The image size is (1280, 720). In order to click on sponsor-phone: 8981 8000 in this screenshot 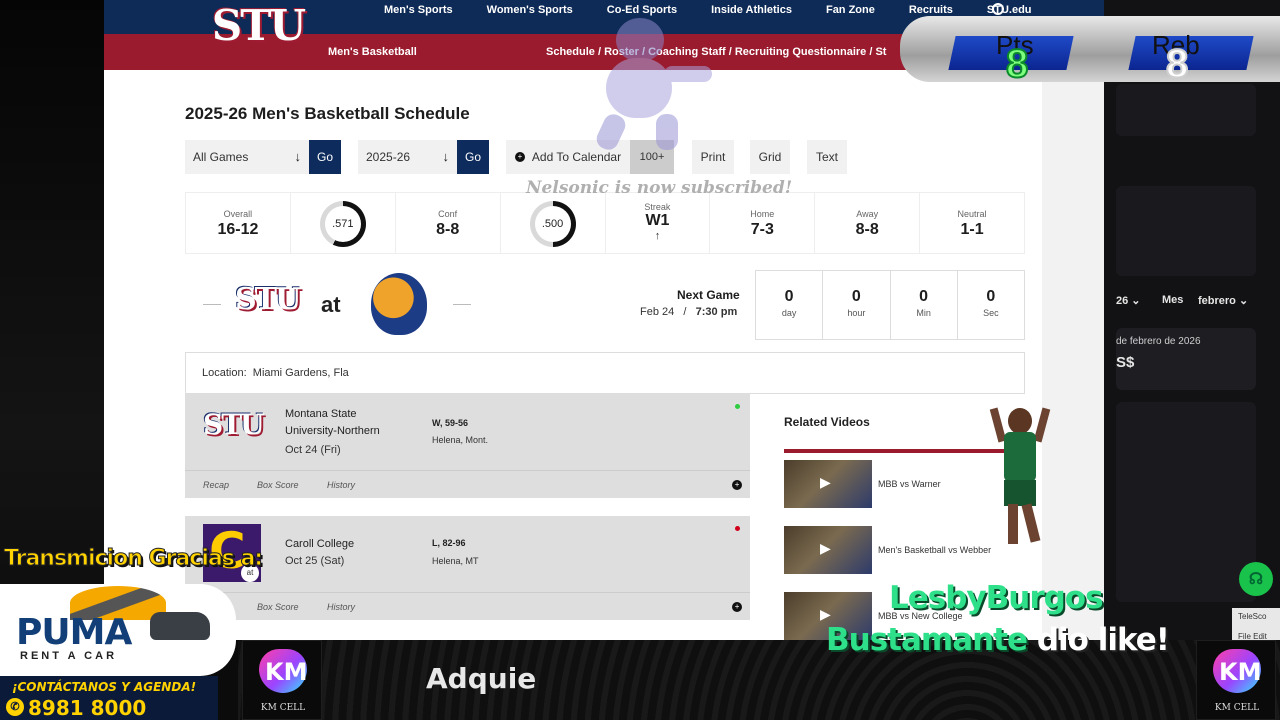, I will do `click(87, 708)`.